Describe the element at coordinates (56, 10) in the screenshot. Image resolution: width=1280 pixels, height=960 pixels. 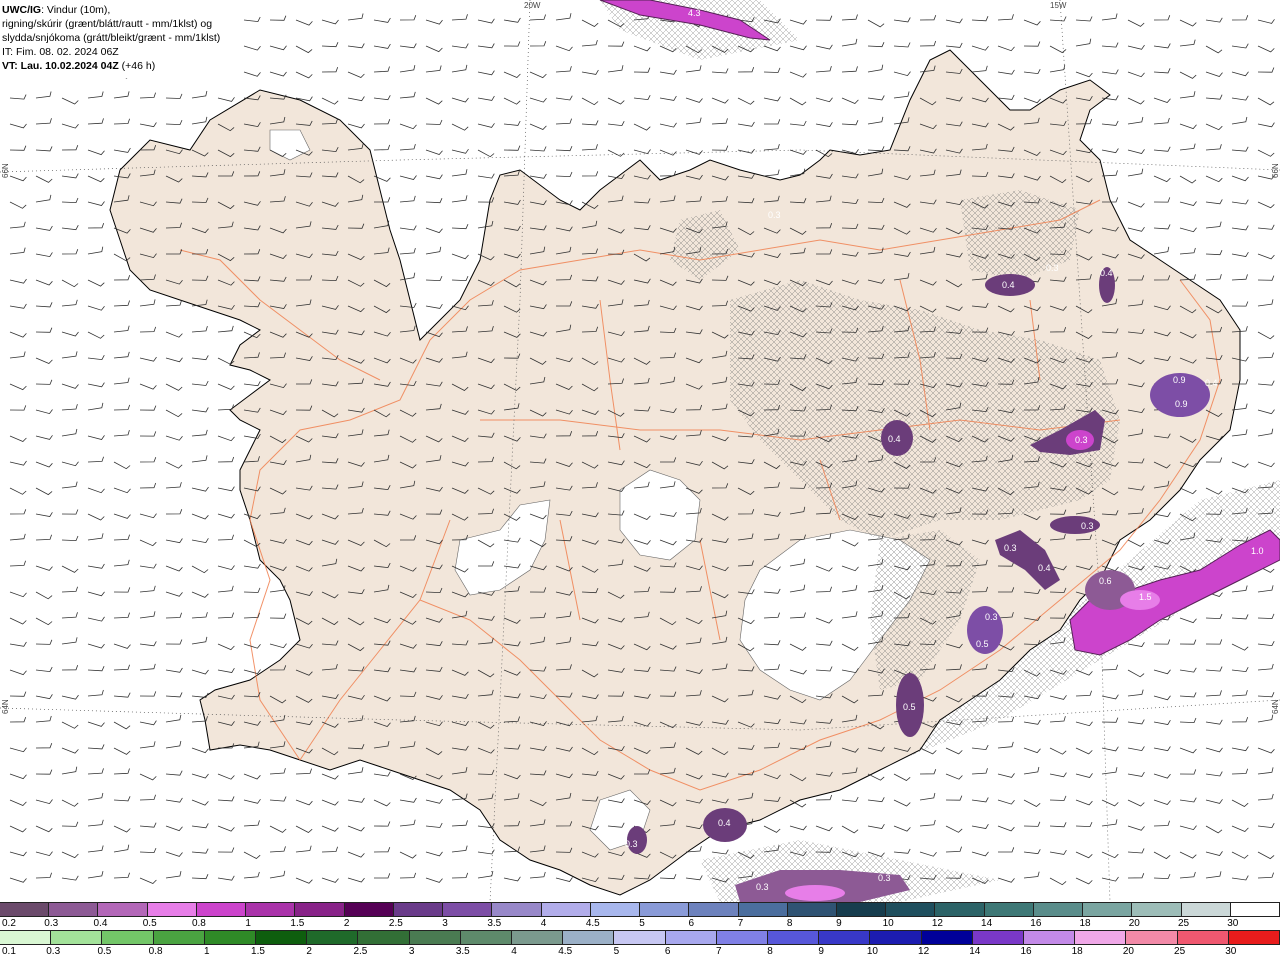
I see `product-title: UWC/IG: Vindur (10m),` at that location.